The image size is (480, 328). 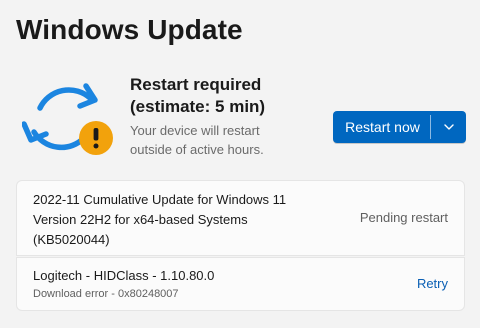 I want to click on chevron-down-icon, so click(x=448, y=127).